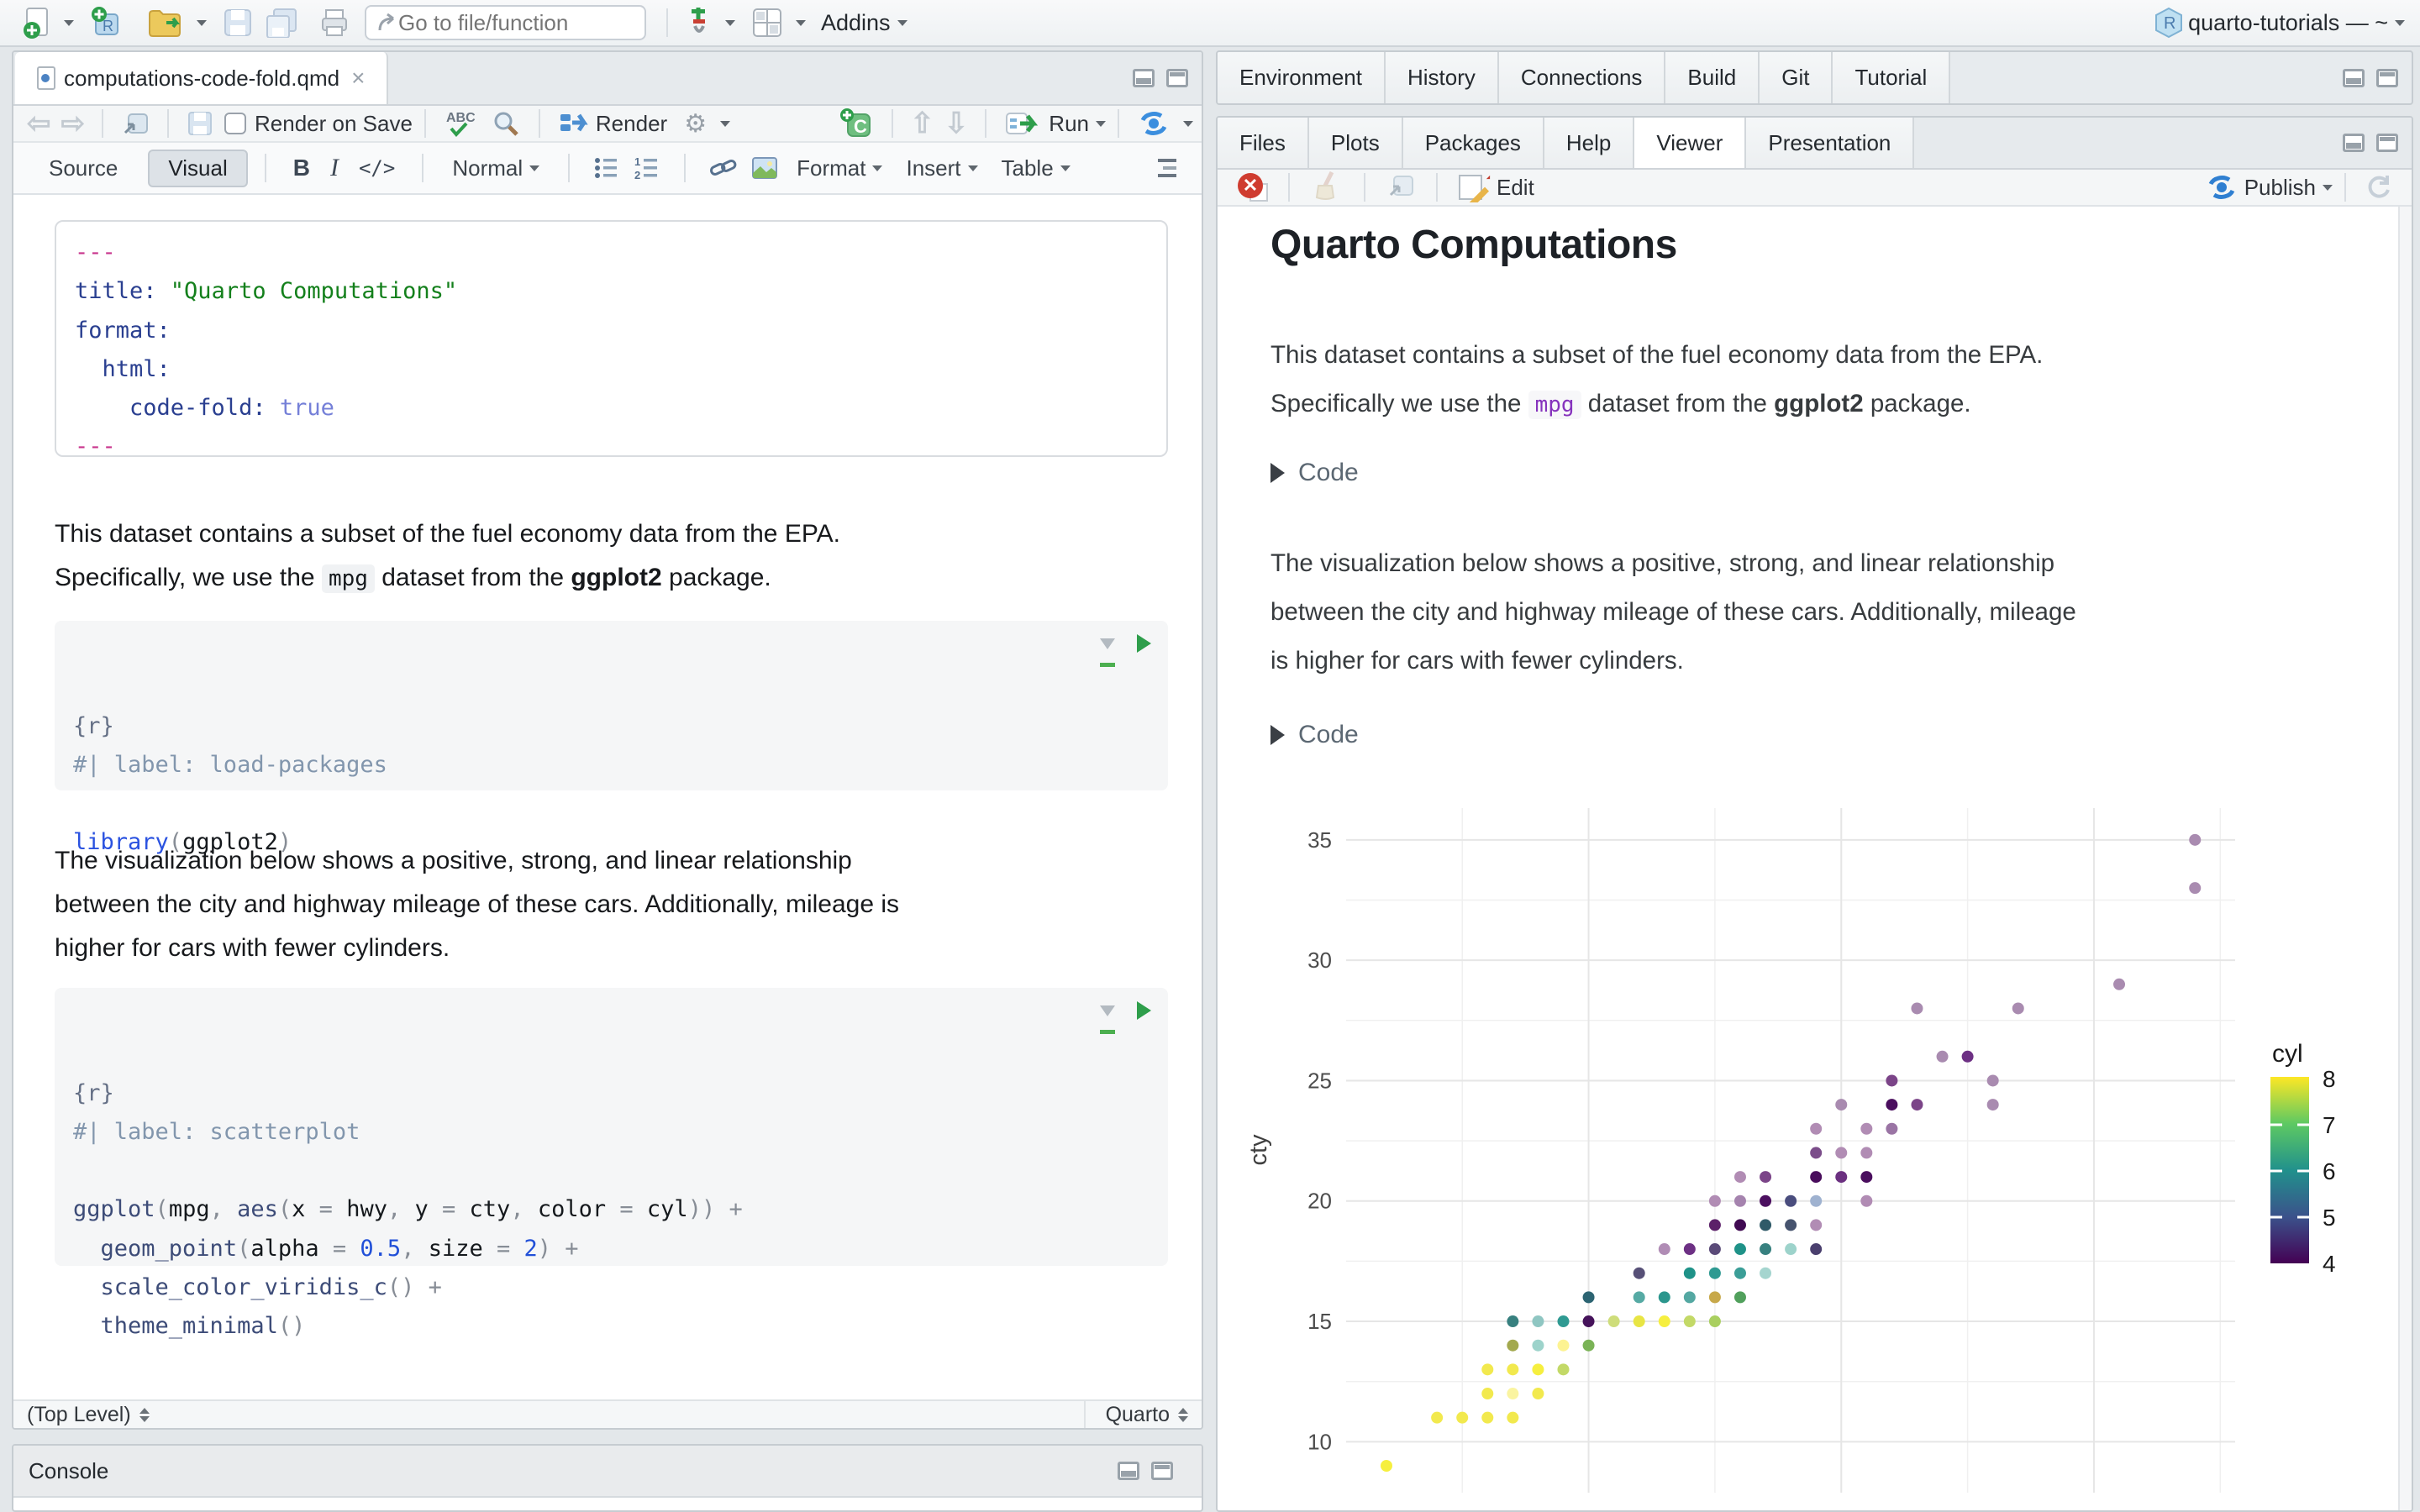 The height and width of the screenshot is (1512, 2420). Describe the element at coordinates (1162, 1471) in the screenshot. I see `maximize-console-icon` at that location.